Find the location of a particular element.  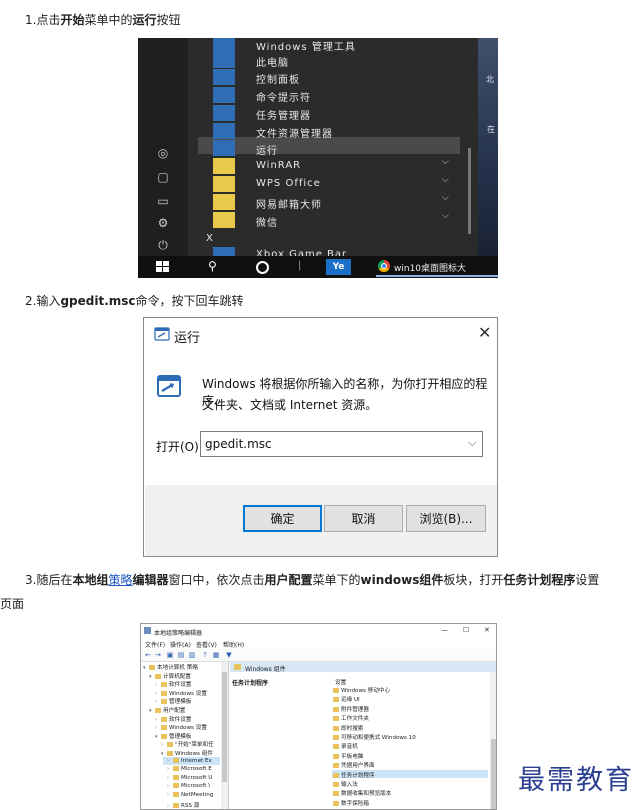

search-icon: ⚲ is located at coordinates (212, 266).